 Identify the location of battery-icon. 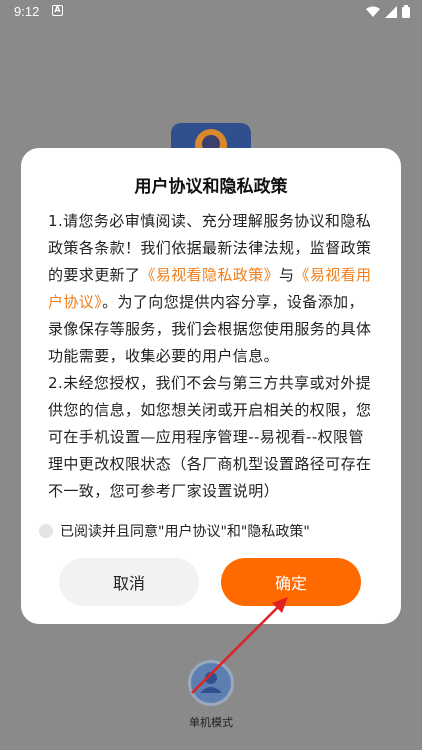
(406, 11).